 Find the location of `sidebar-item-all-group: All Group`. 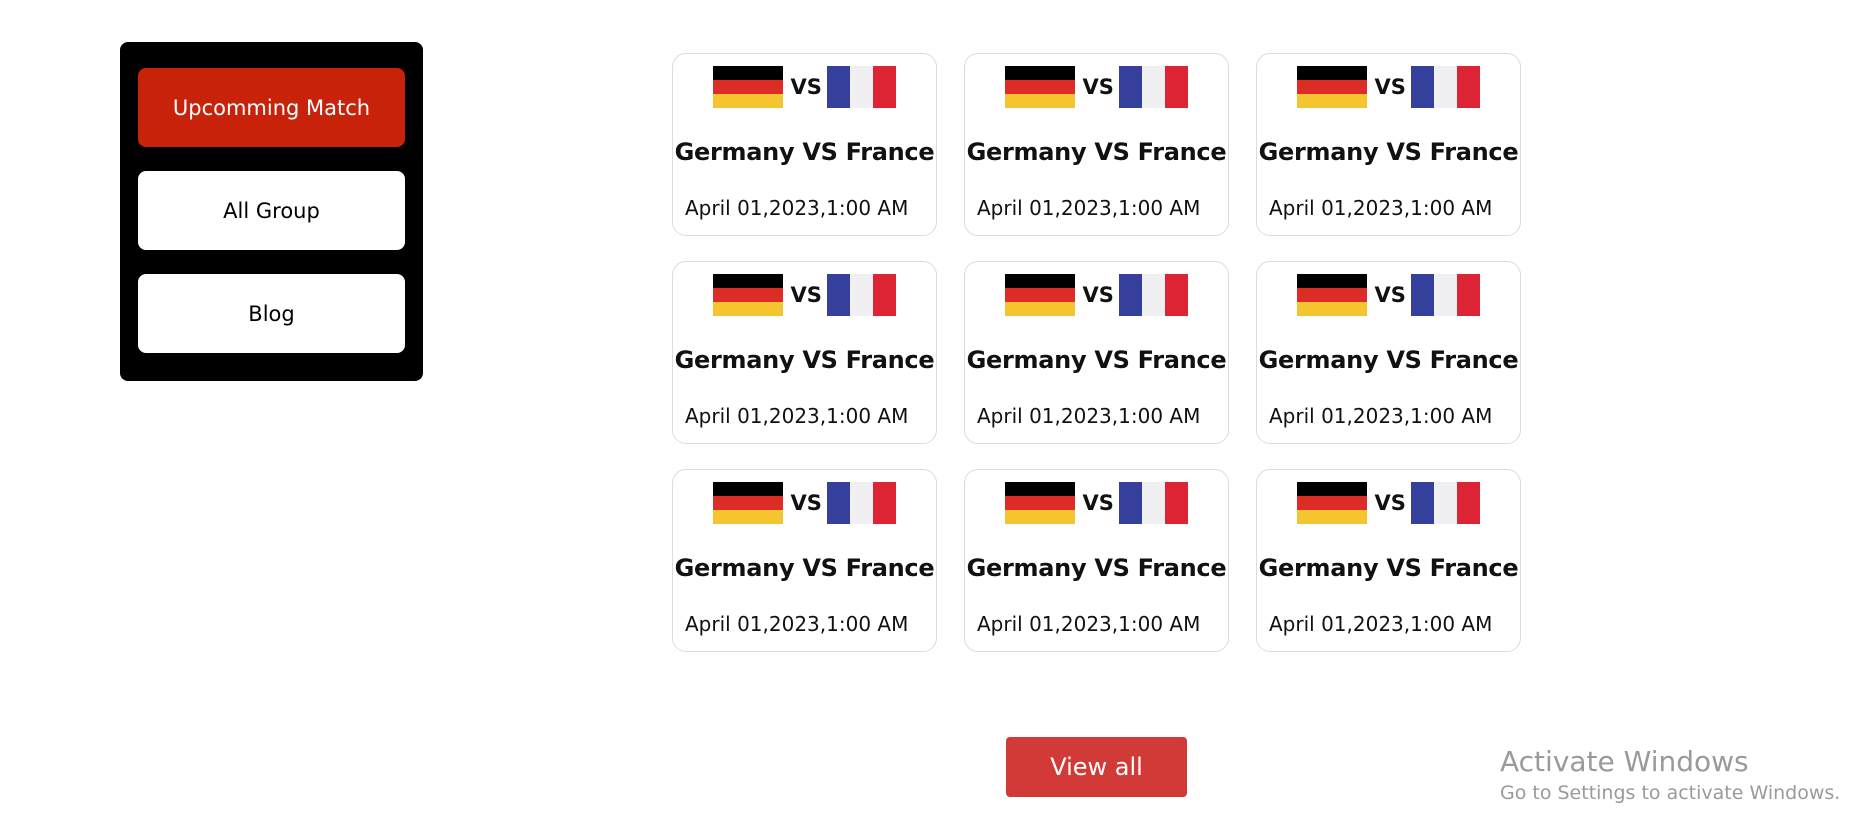

sidebar-item-all-group: All Group is located at coordinates (271, 210).